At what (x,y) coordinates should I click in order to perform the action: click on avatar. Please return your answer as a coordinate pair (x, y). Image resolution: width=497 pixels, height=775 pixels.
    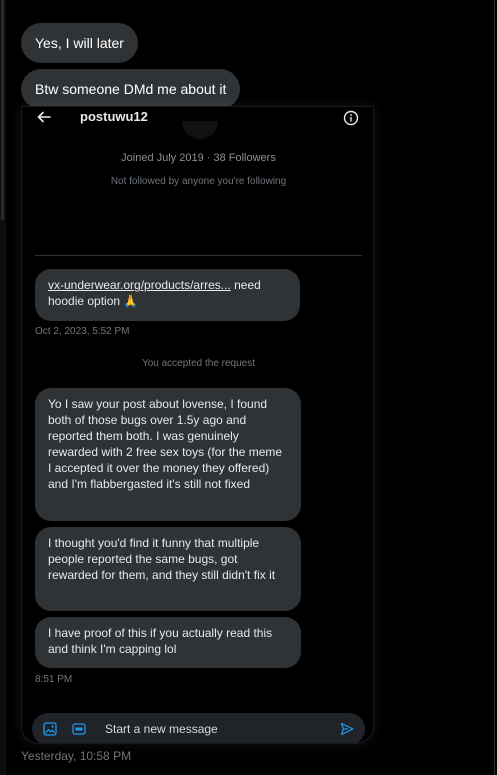
    Looking at the image, I should click on (200, 130).